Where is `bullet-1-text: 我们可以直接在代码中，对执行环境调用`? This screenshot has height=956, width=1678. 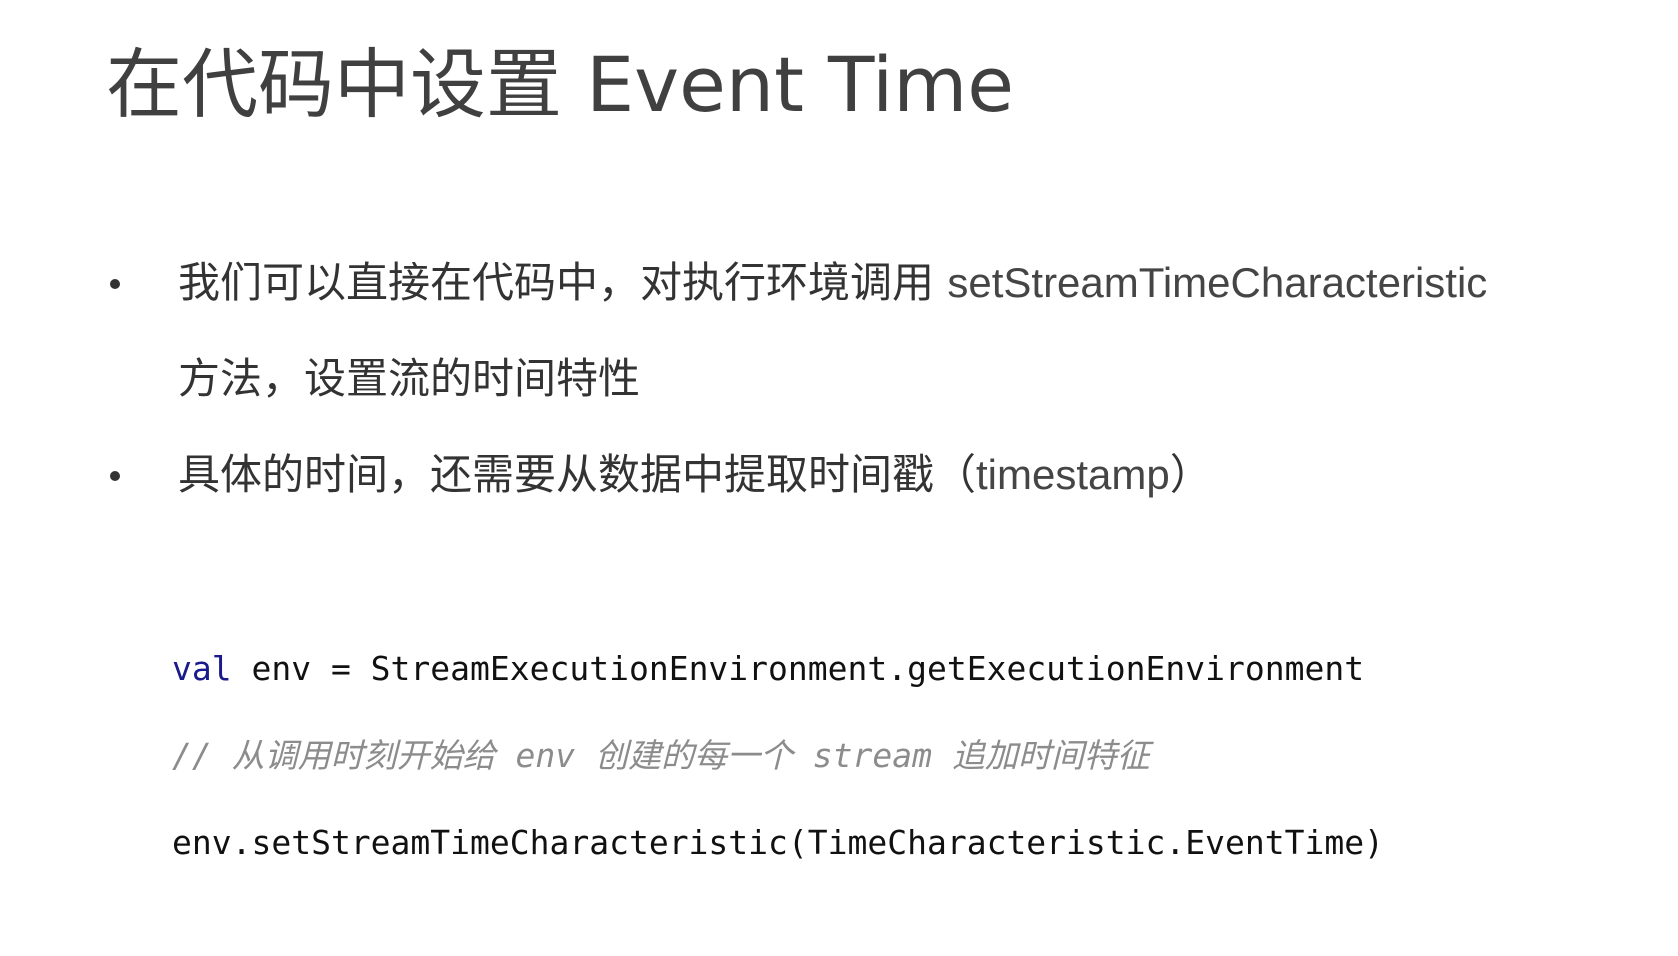 bullet-1-text: 我们可以直接在代码中，对执行环境调用 is located at coordinates (563, 282).